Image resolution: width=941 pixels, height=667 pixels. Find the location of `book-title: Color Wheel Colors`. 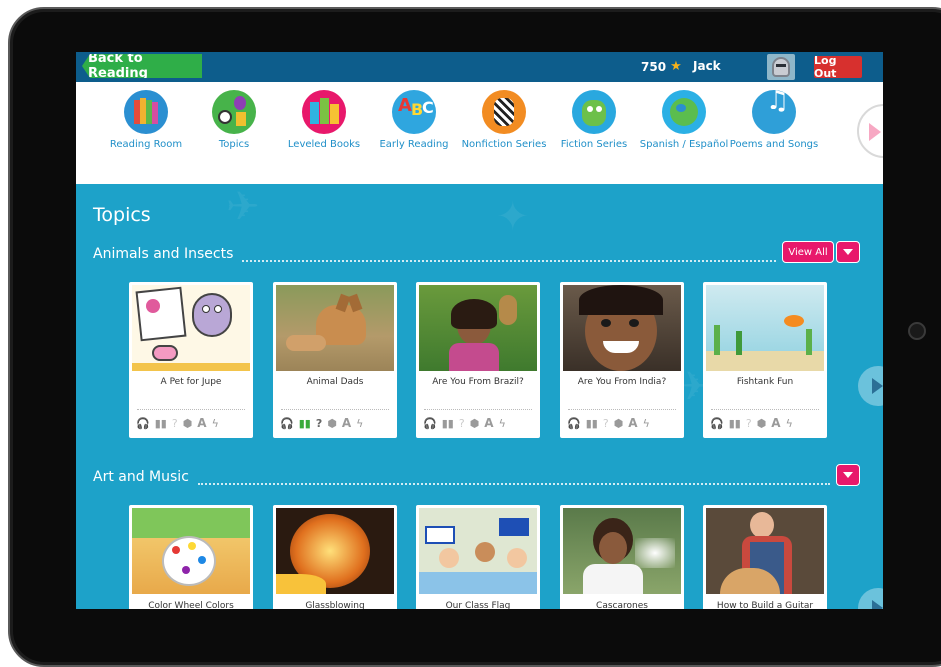

book-title: Color Wheel Colors is located at coordinates (191, 605).